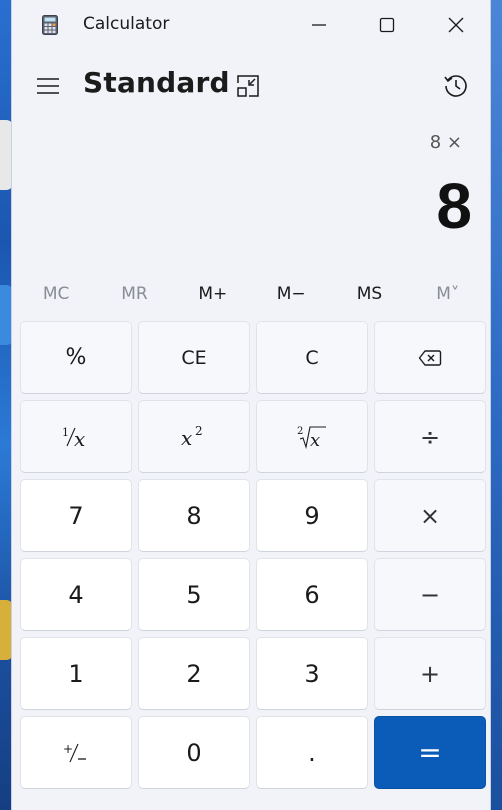  What do you see at coordinates (134, 294) in the screenshot?
I see `memory-recall-button: MR` at bounding box center [134, 294].